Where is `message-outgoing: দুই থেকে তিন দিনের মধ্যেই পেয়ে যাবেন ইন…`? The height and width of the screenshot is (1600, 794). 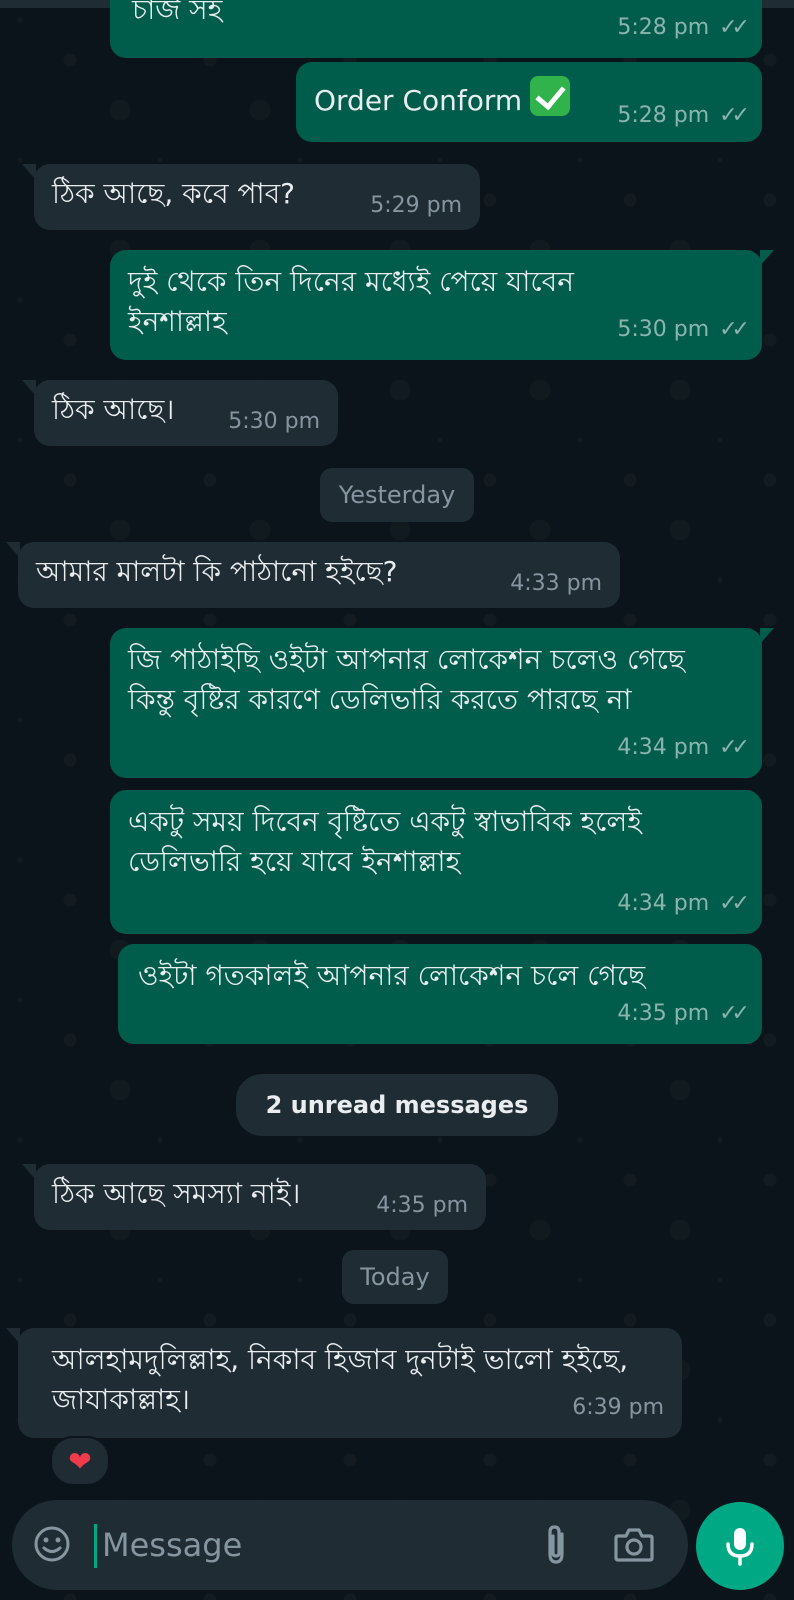
message-outgoing: দুই থেকে তিন দিনের মধ্যেই পেয়ে যাবেন ইন… is located at coordinates (442, 305).